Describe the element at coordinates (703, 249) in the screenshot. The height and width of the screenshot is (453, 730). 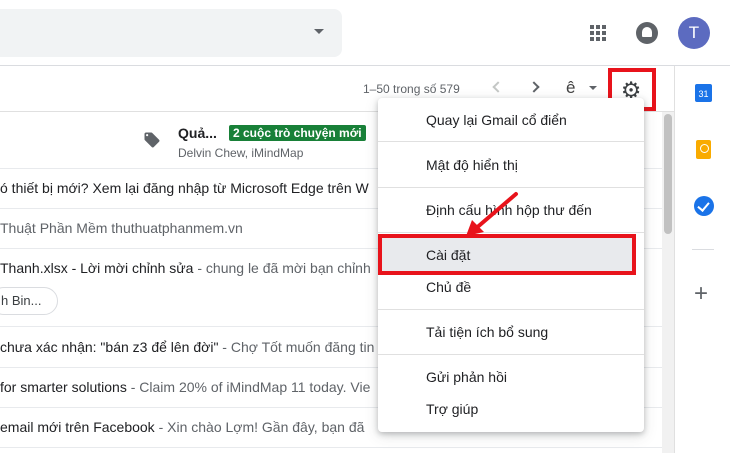
I see `side-panel-divider` at that location.